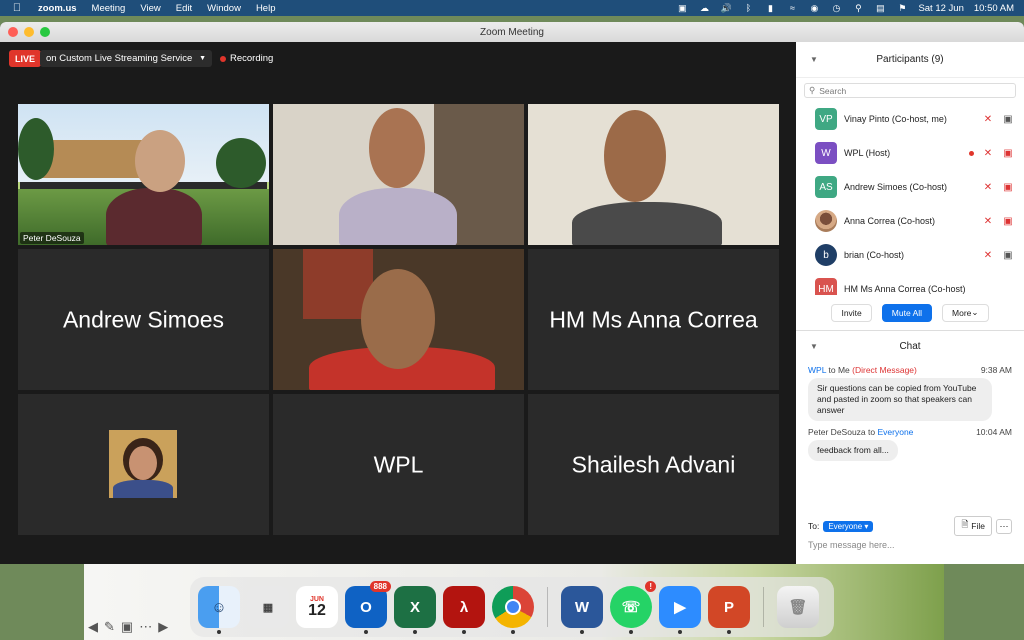 The width and height of the screenshot is (1024, 640). What do you see at coordinates (910, 255) in the screenshot?
I see `participant-row: b brian (Co-host) ✕ ▣` at bounding box center [910, 255].